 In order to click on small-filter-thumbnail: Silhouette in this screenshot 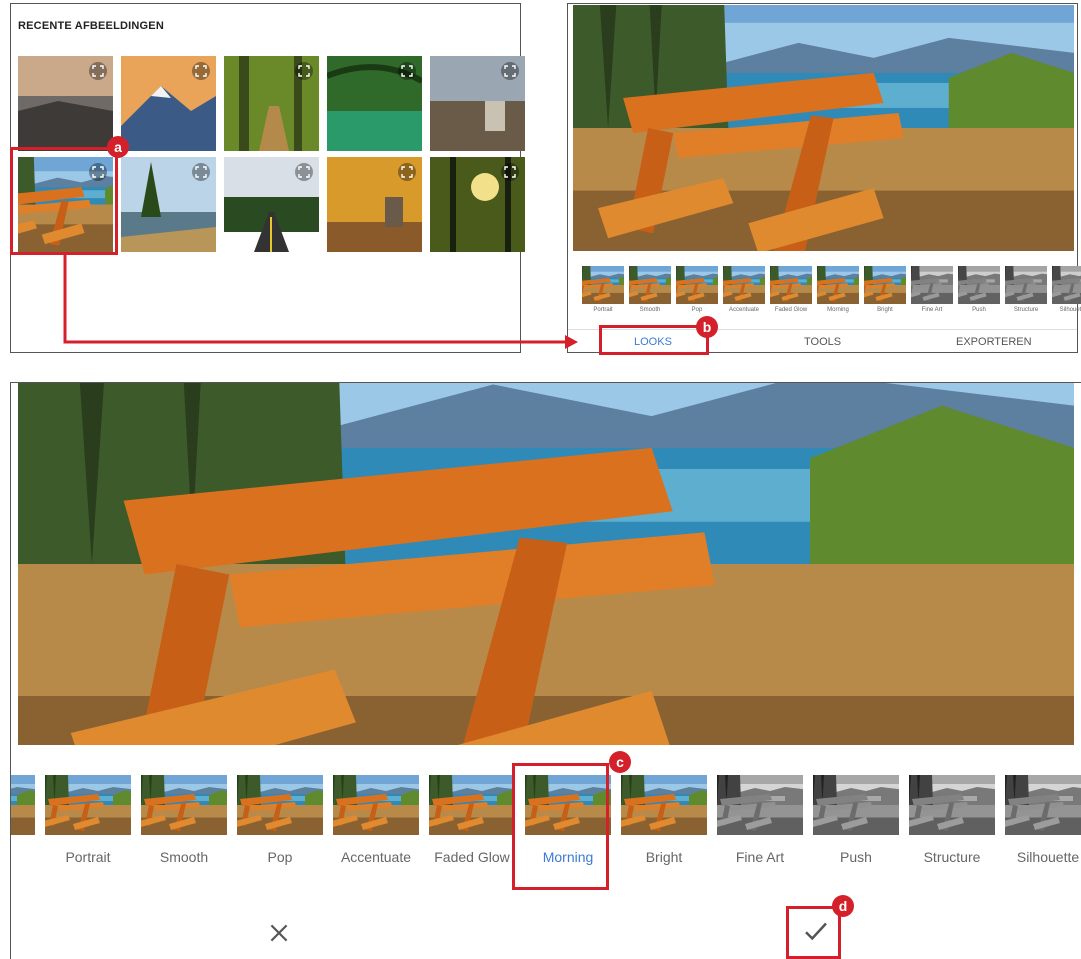, I will do `click(1066, 289)`.